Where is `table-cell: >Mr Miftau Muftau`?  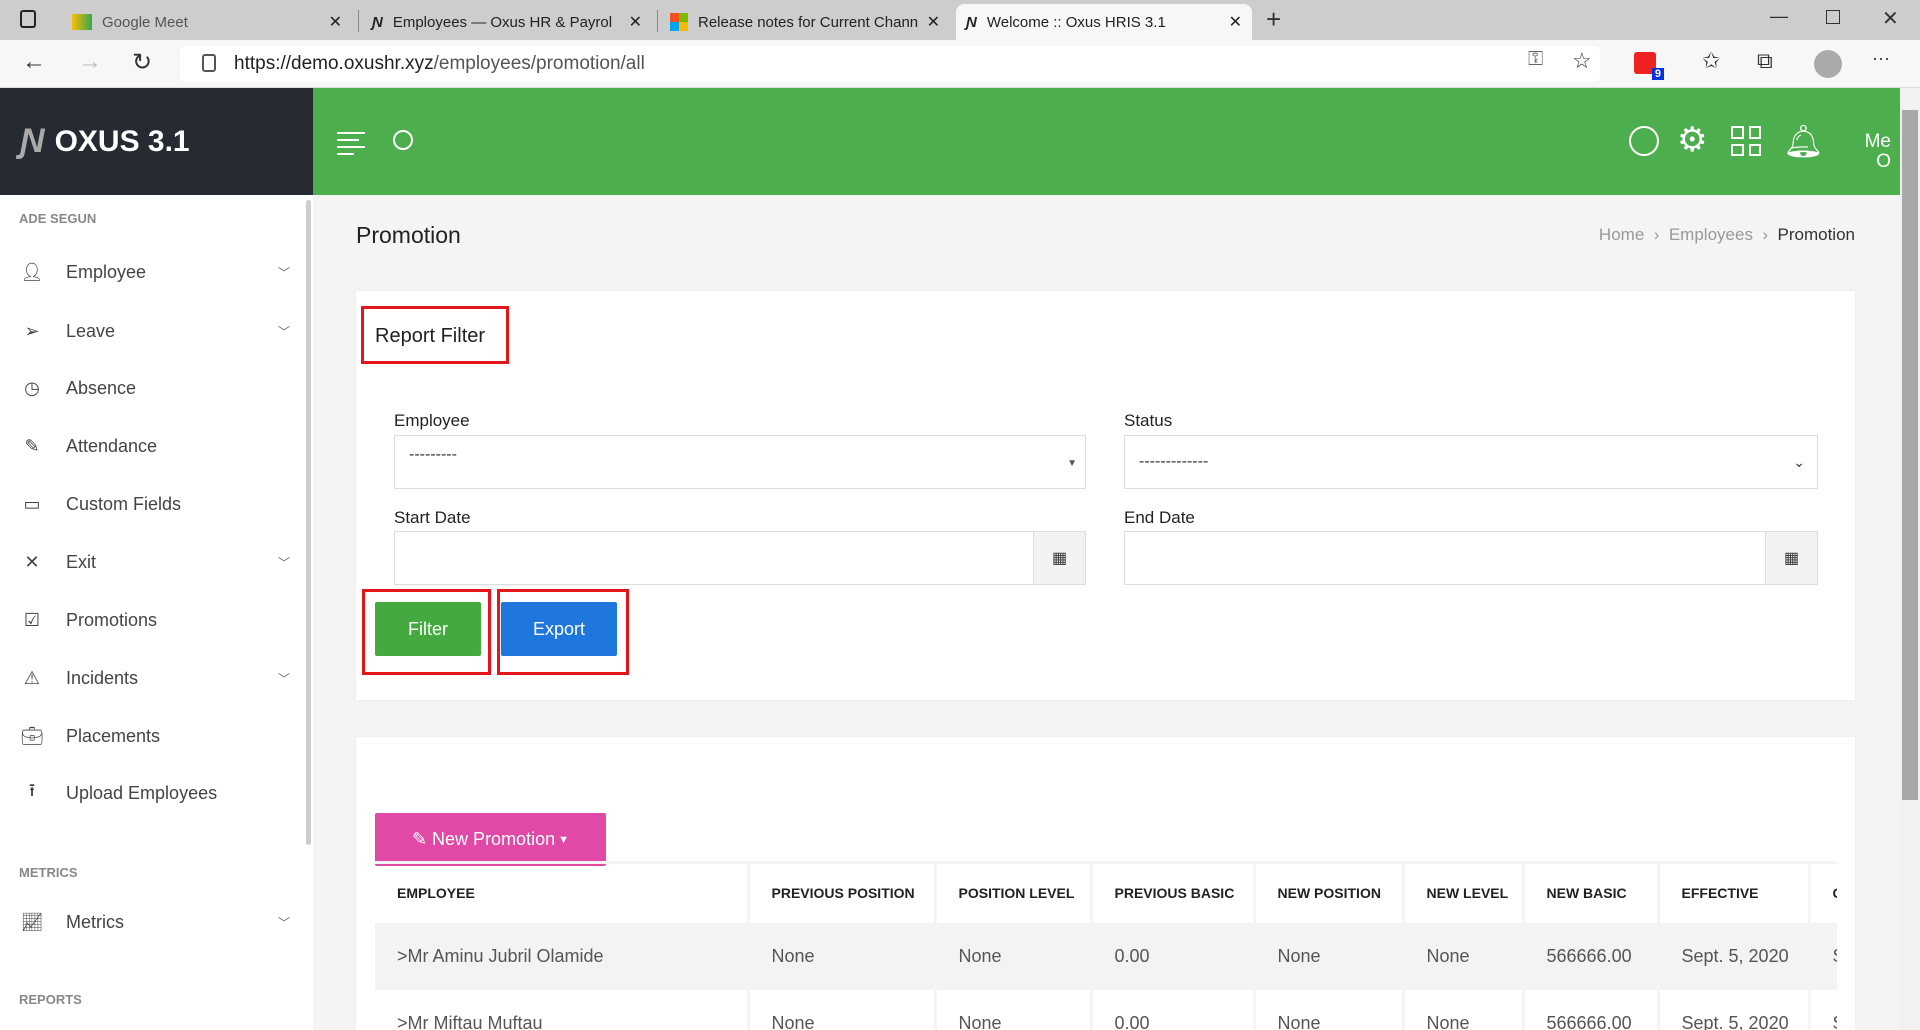
table-cell: >Mr Miftau Muftau is located at coordinates (562, 1009).